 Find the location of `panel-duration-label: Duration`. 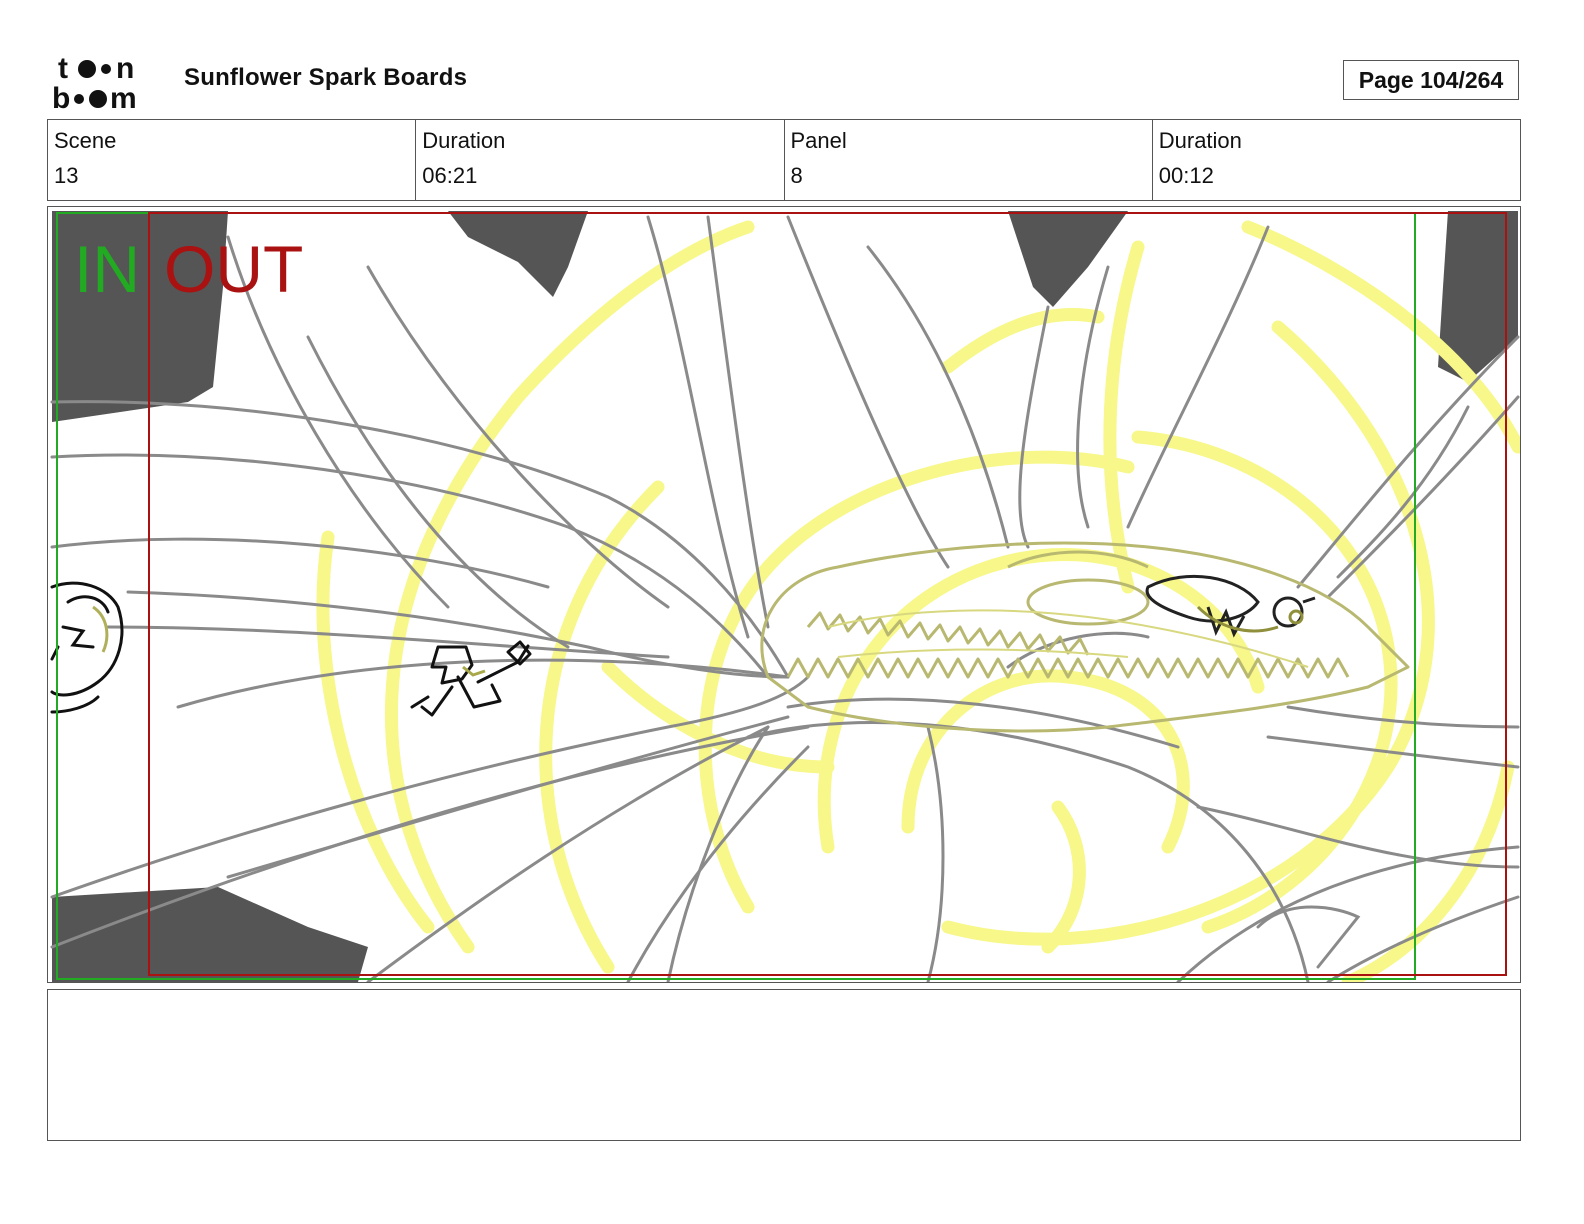

panel-duration-label: Duration is located at coordinates (1200, 140).